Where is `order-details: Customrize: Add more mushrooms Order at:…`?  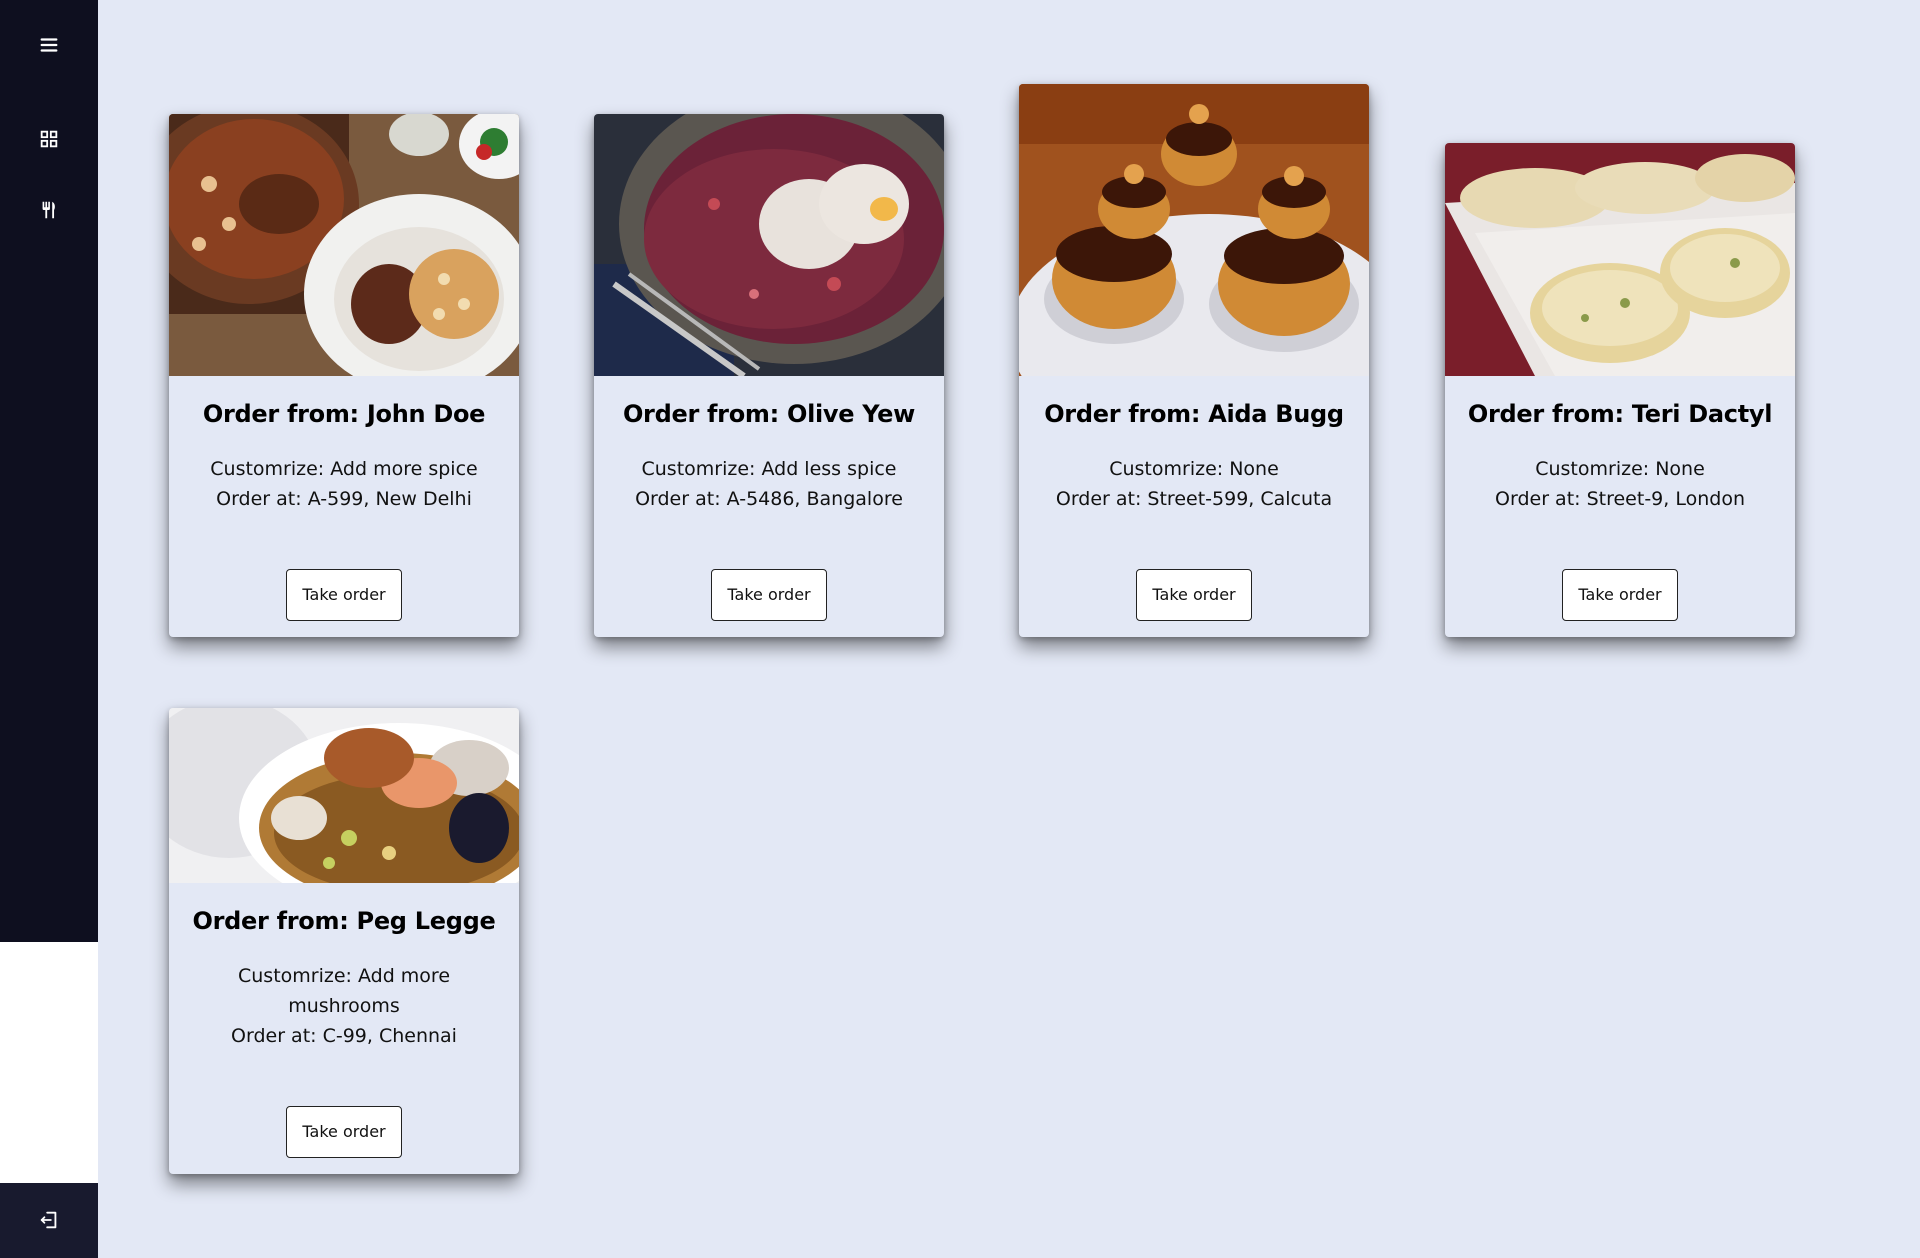 order-details: Customrize: Add more mushrooms Order at:… is located at coordinates (344, 1006).